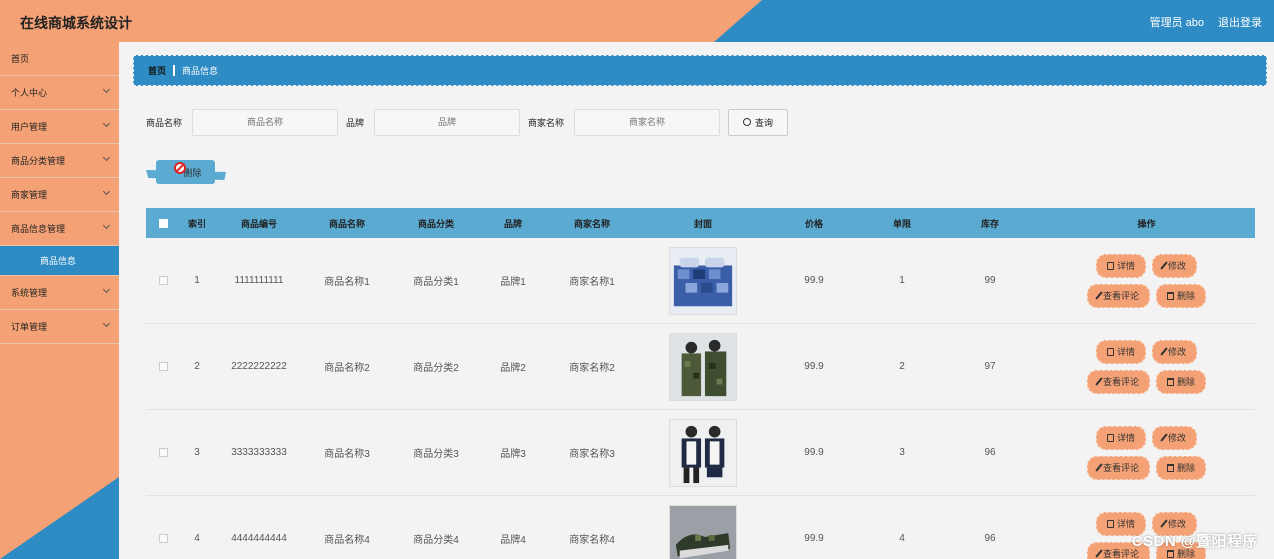 This screenshot has width=1274, height=559. I want to click on sidebar-subitem-product-info: 商品信息, so click(59, 261).